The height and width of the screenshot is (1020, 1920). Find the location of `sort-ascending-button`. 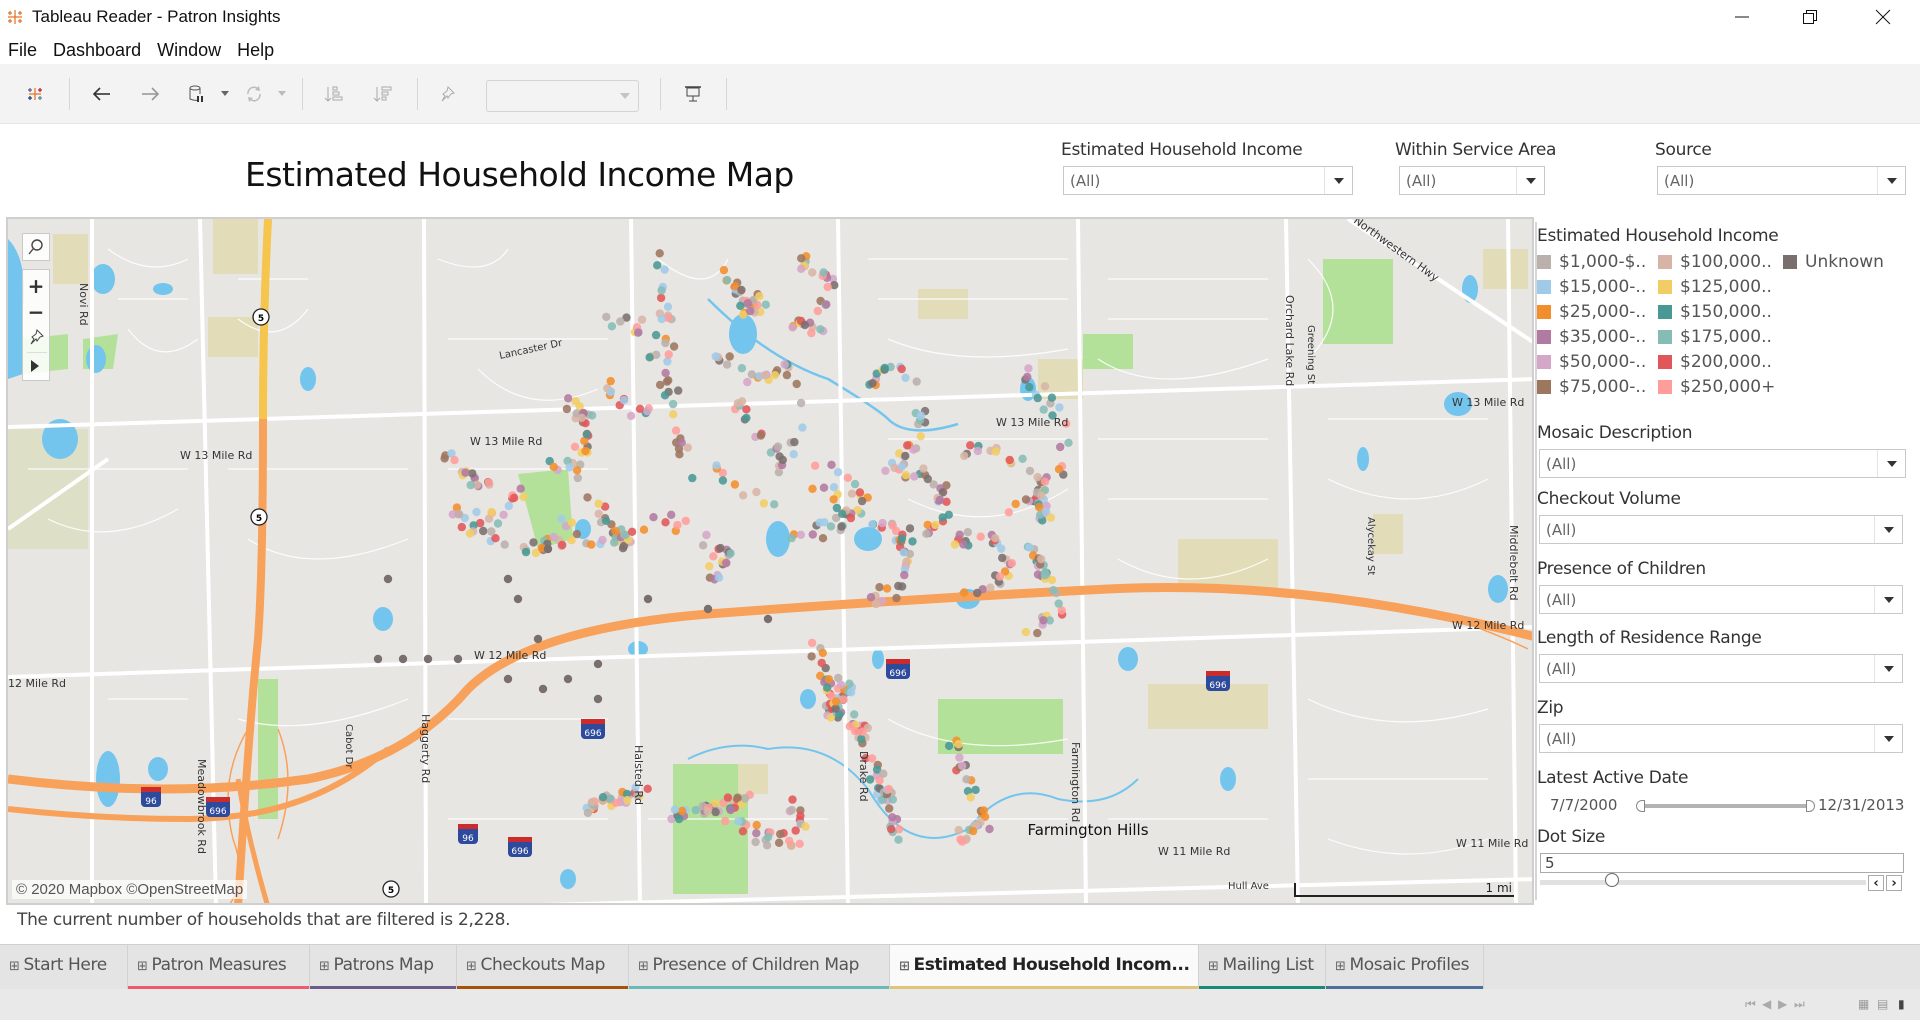

sort-ascending-button is located at coordinates (334, 94).